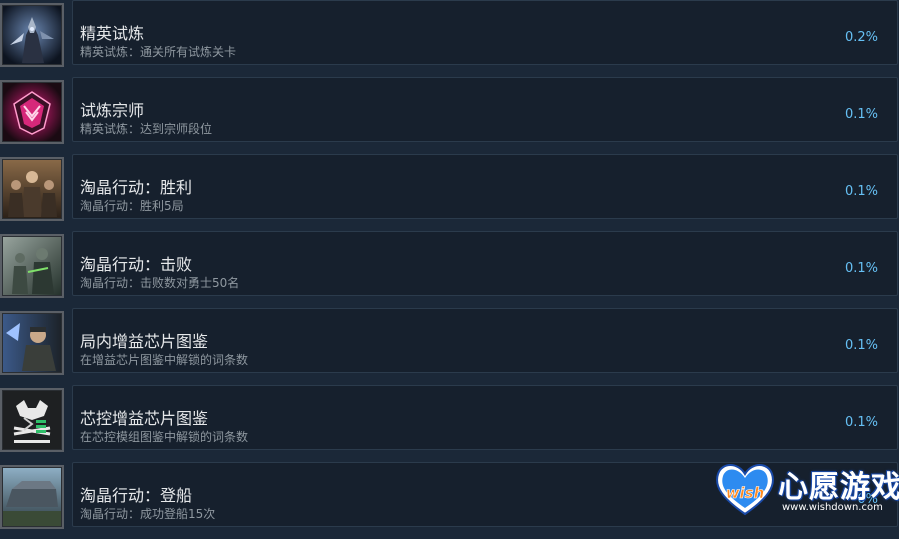 The image size is (899, 539). I want to click on pink-rank-emblem-icon, so click(32, 112).